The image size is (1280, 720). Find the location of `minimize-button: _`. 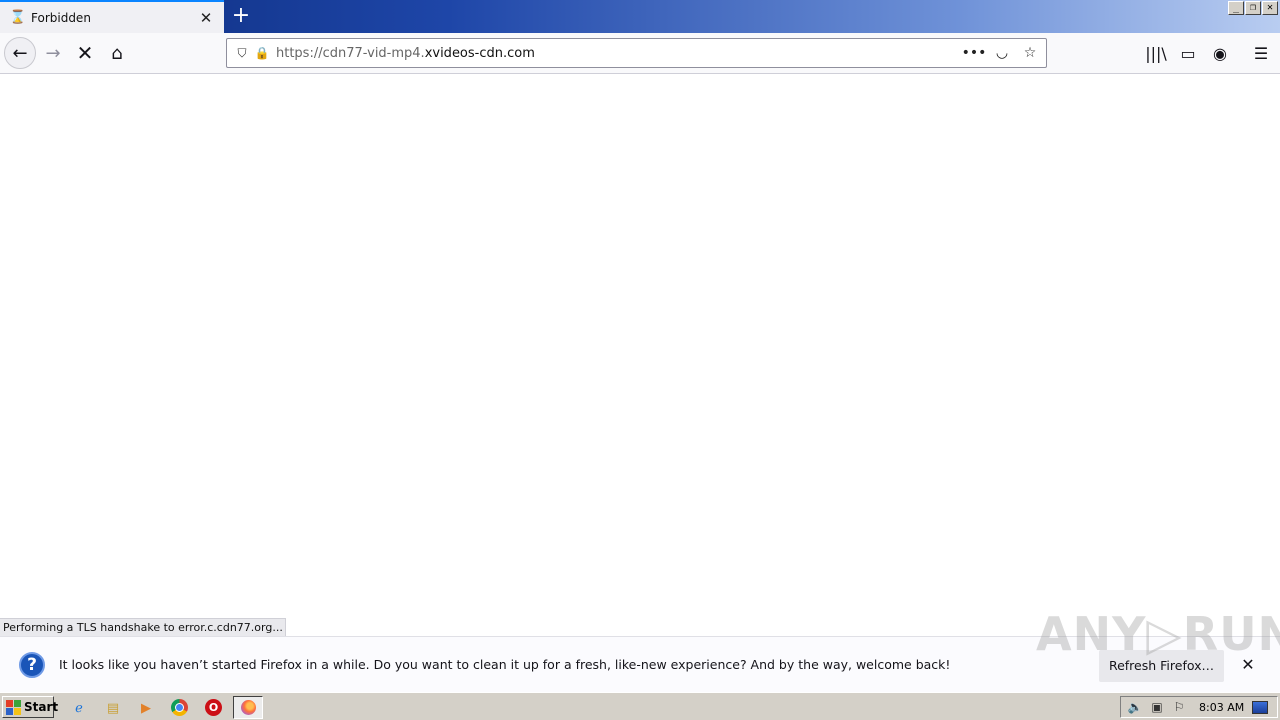

minimize-button: _ is located at coordinates (1236, 8).